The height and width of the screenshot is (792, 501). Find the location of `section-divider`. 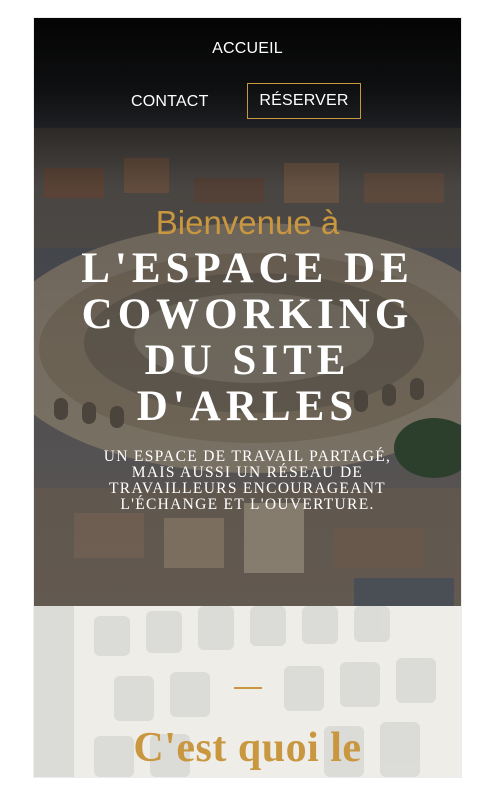

section-divider is located at coordinates (248, 688).